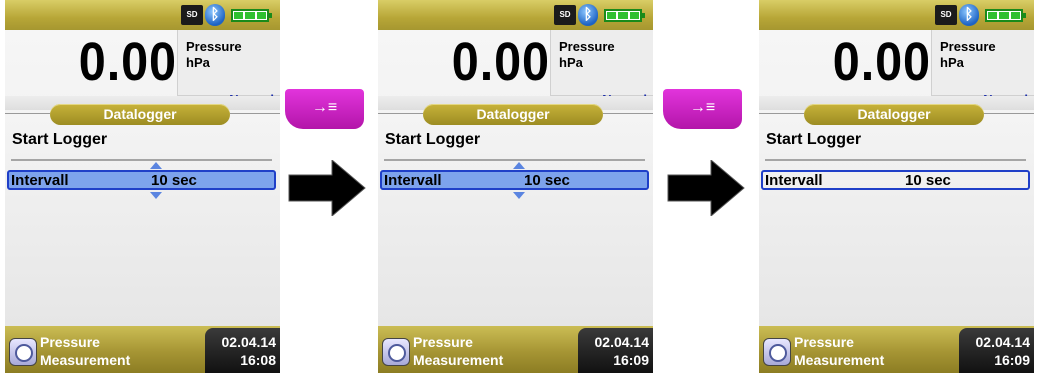 The image size is (1040, 373). I want to click on time-label: 16:08, so click(258, 360).